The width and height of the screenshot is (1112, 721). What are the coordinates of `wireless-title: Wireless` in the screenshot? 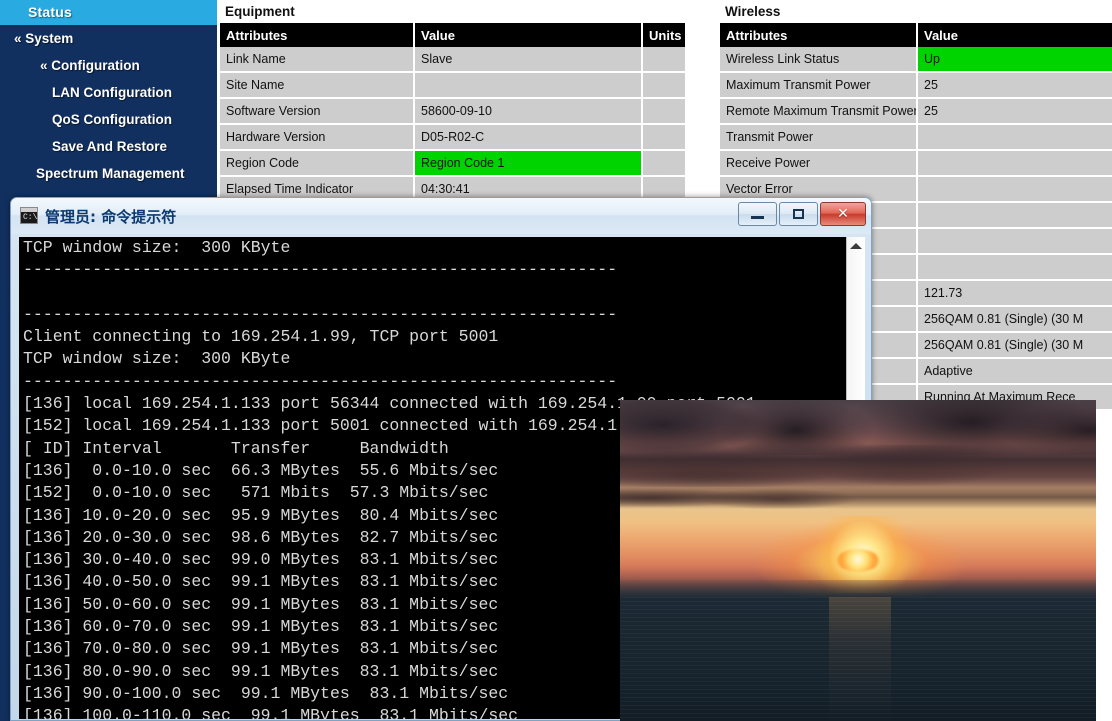 It's located at (753, 11).